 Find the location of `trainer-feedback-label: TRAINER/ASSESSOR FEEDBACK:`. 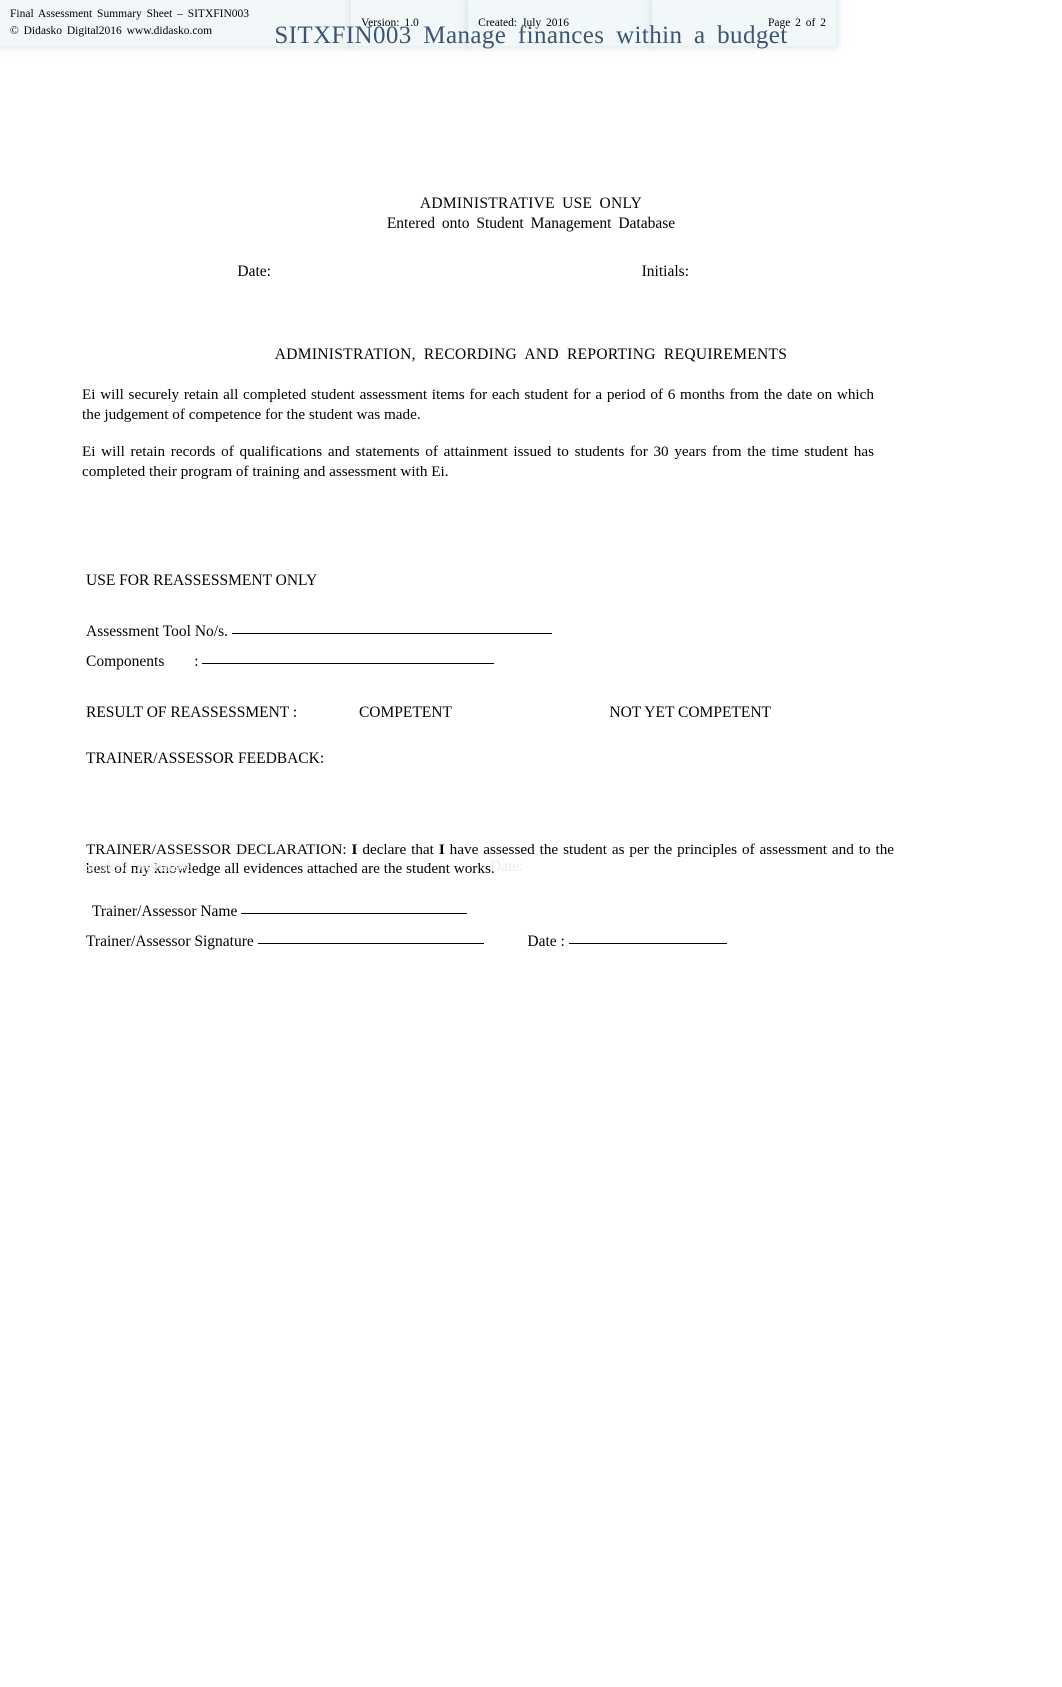

trainer-feedback-label: TRAINER/ASSESSOR FEEDBACK: is located at coordinates (205, 758).